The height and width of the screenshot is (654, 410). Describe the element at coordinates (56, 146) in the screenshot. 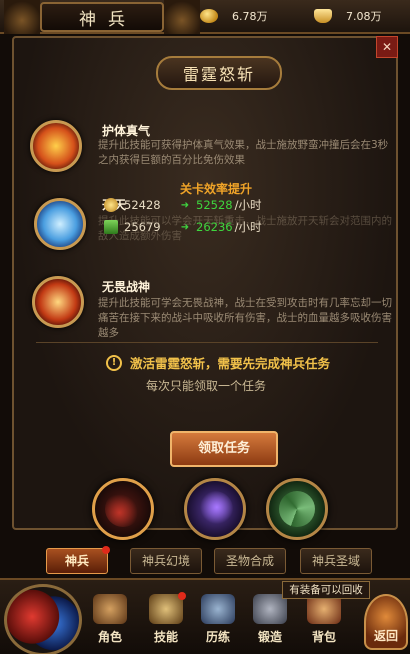

I see `dragon-fire-icon` at that location.